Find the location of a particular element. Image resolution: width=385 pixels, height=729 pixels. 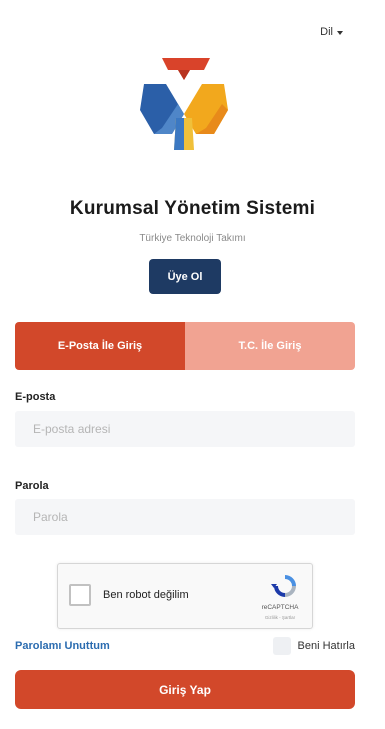

tab-tc-login: T.C. İle Giriş is located at coordinates (270, 346).